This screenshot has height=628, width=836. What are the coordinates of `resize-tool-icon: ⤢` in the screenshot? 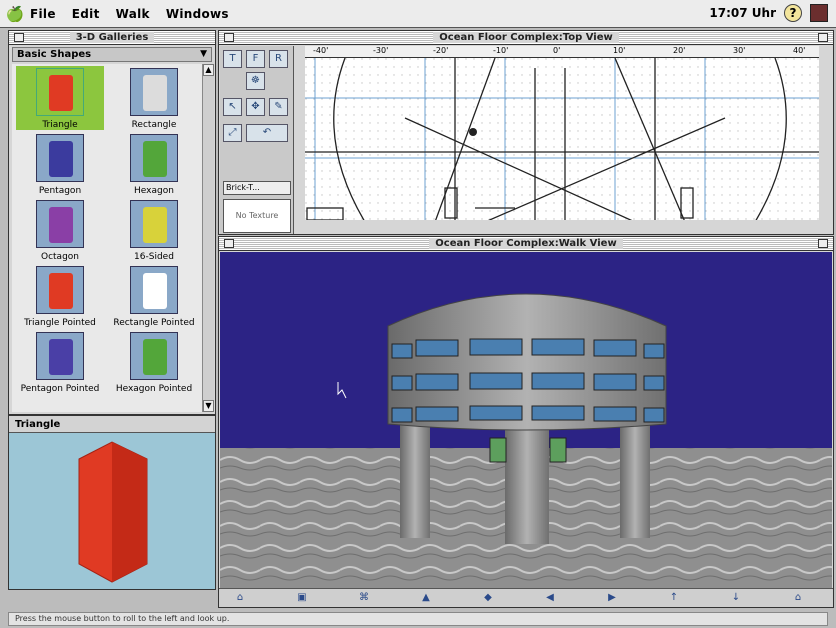 It's located at (232, 133).